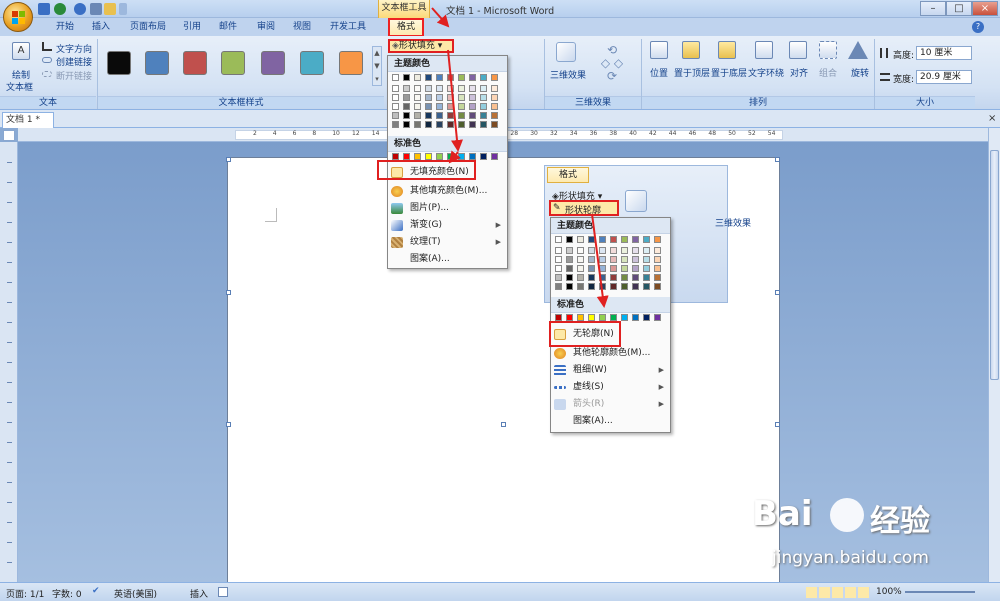  What do you see at coordinates (860, 72) in the screenshot?
I see `arrange-rotate: 旋转` at bounding box center [860, 72].